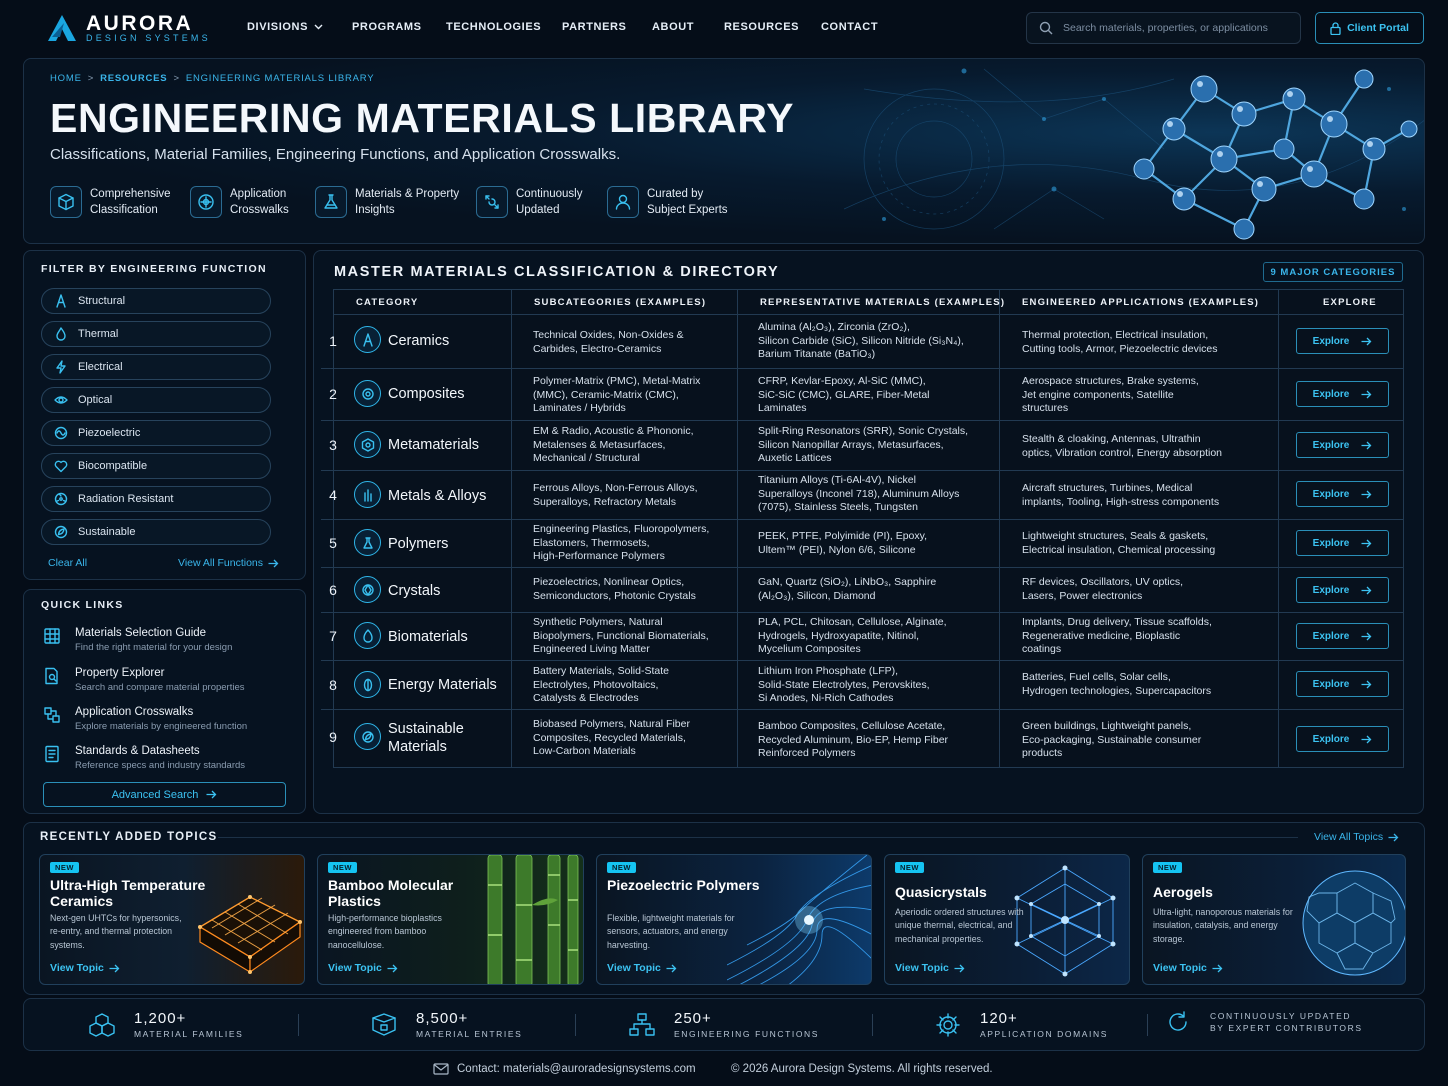 The image size is (1448, 1086). Describe the element at coordinates (999, 1018) in the screenshot. I see `stat-value: 120+` at that location.